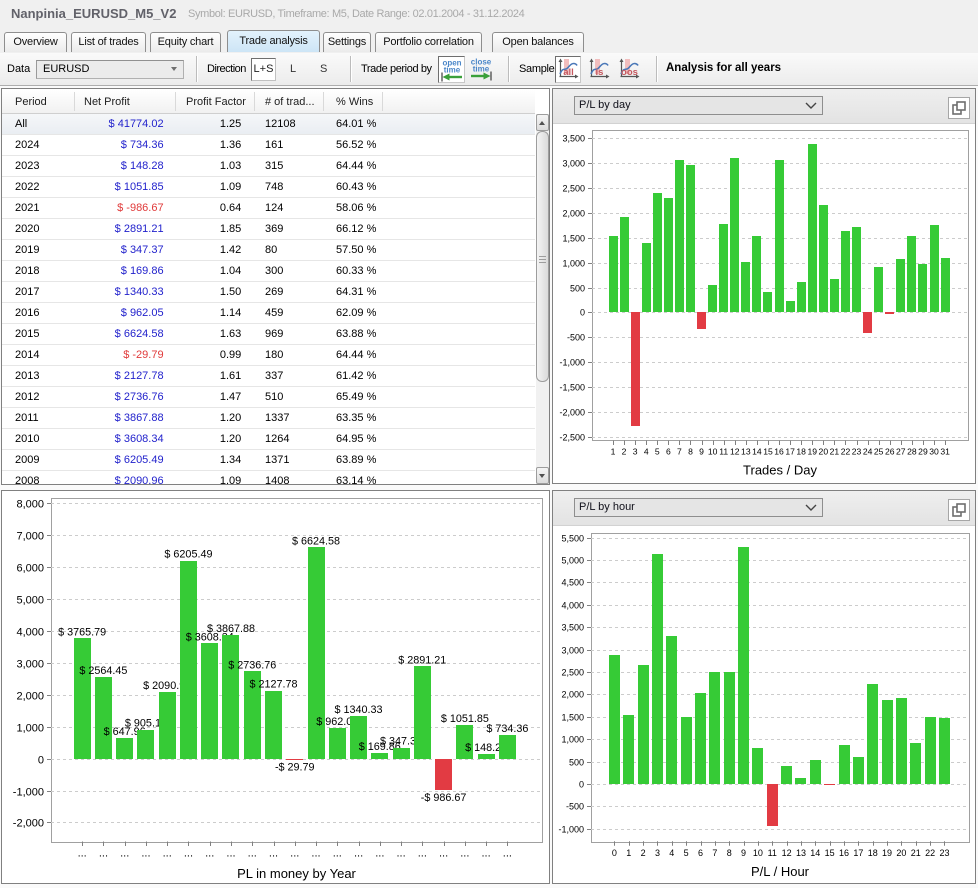 This screenshot has width=978, height=888. Describe the element at coordinates (600, 72) in the screenshot. I see `svg-text: is` at that location.